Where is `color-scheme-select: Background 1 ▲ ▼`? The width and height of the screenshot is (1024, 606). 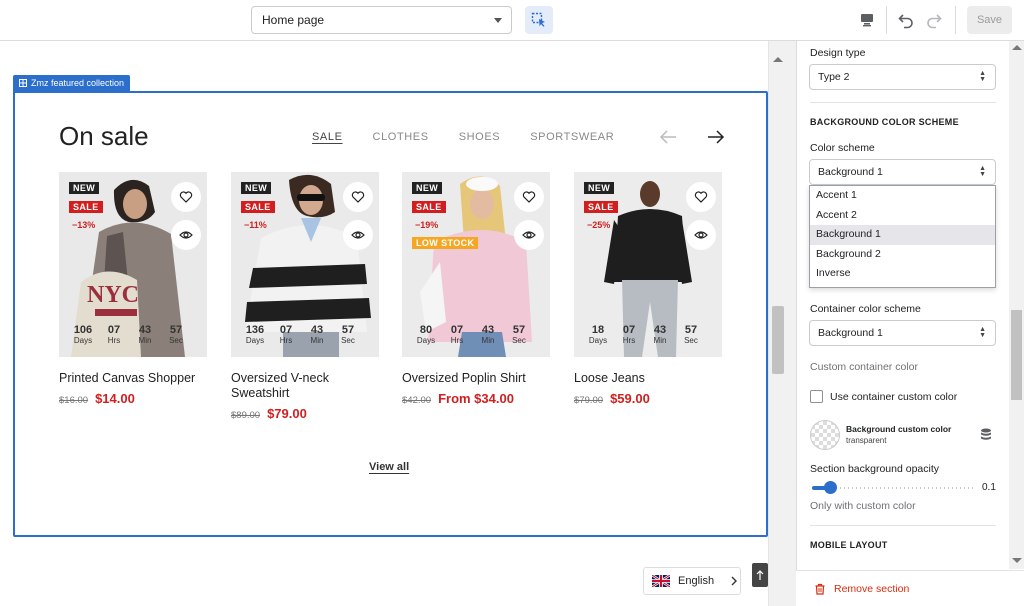 color-scheme-select: Background 1 ▲ ▼ is located at coordinates (902, 172).